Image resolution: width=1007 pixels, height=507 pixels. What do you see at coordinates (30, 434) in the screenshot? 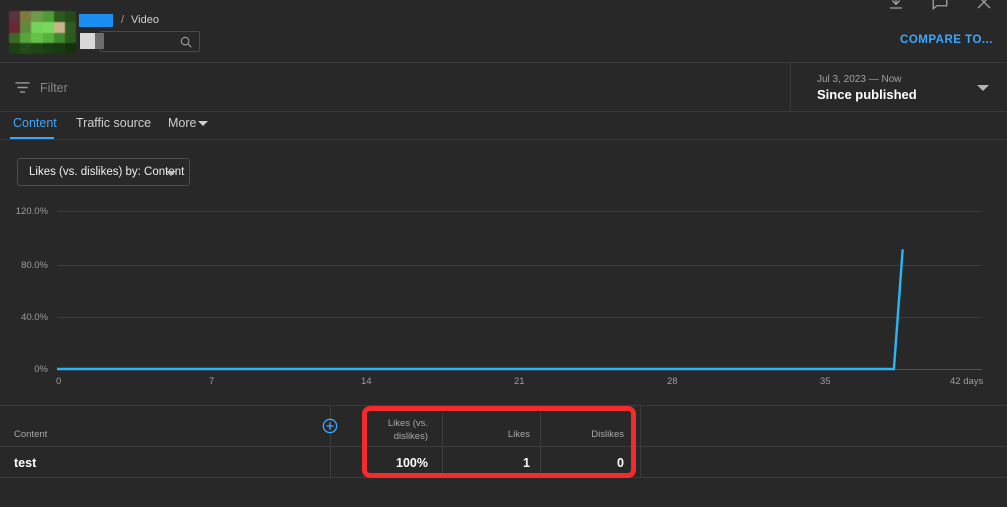
I see `column-header-content: Content` at bounding box center [30, 434].